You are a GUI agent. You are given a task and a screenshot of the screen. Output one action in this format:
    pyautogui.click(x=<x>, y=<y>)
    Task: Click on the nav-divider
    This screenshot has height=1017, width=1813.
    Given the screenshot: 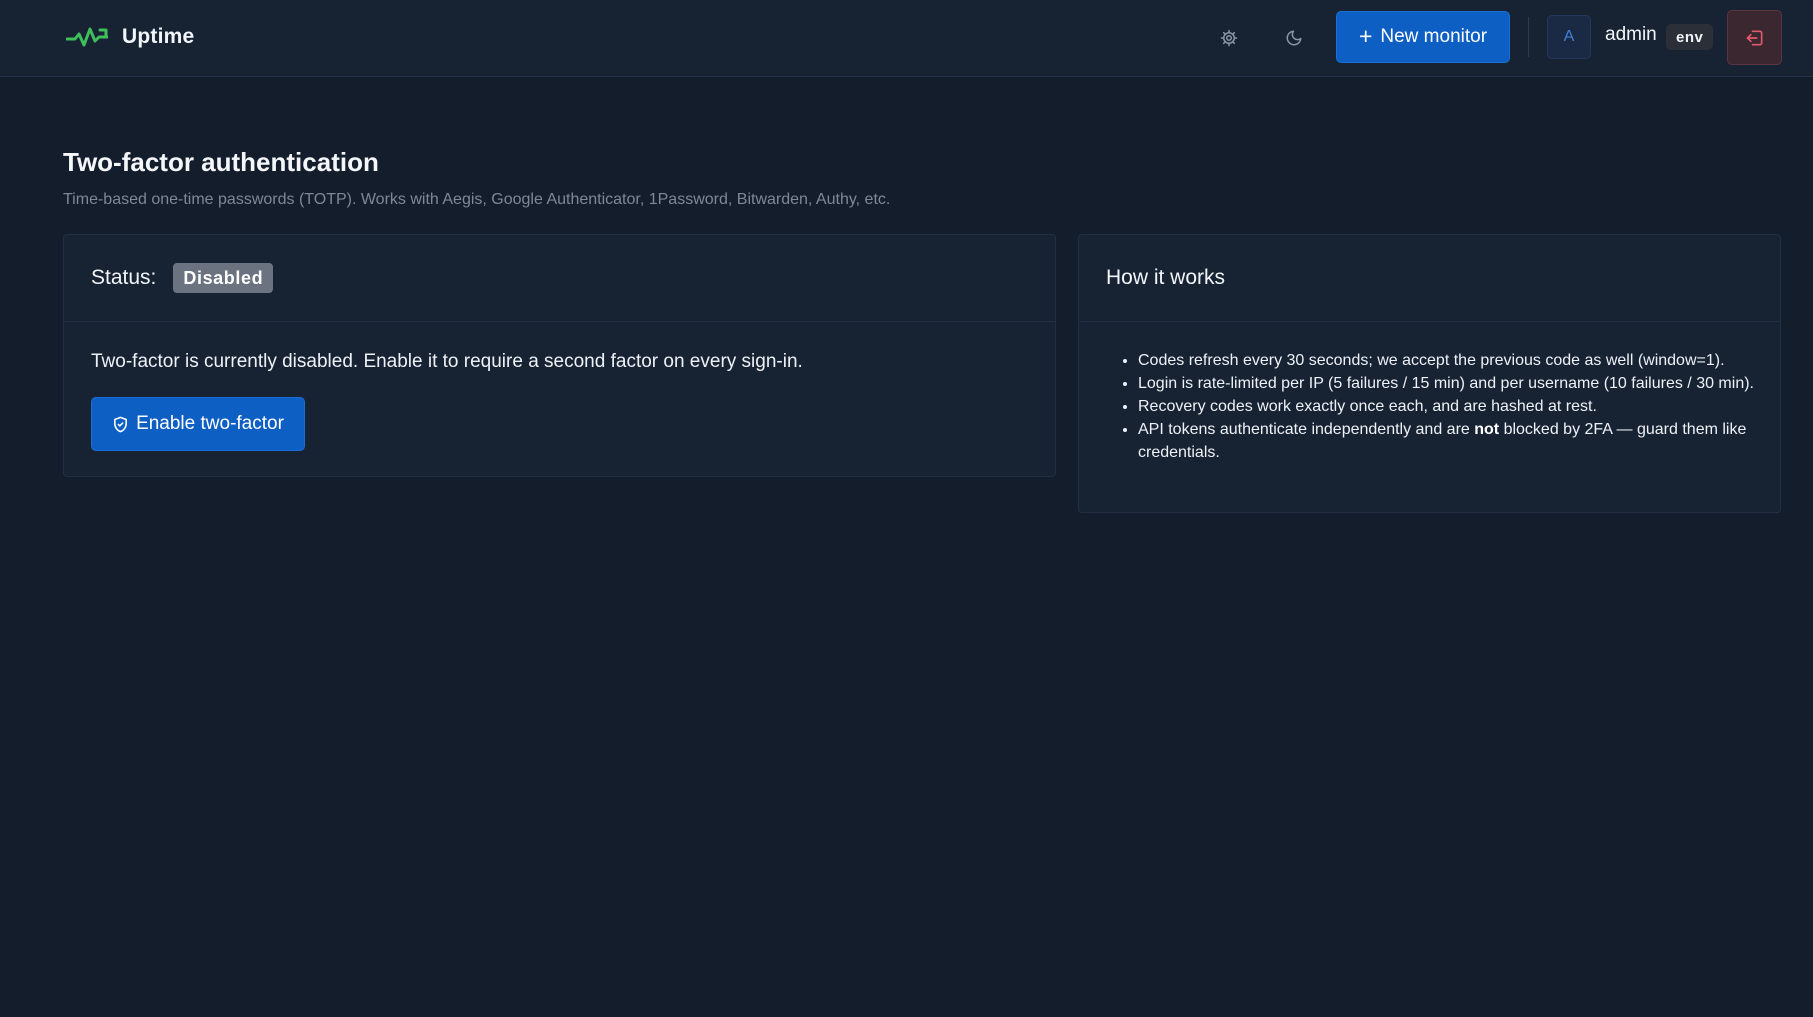 What is the action you would take?
    pyautogui.click(x=1528, y=37)
    